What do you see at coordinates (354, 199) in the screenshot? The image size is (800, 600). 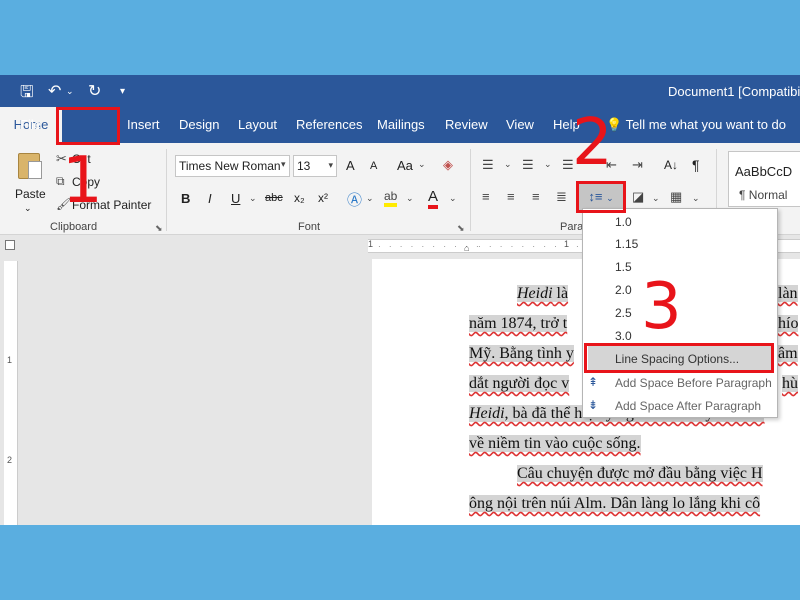 I see `text-effects-icon: Ⓐ` at bounding box center [354, 199].